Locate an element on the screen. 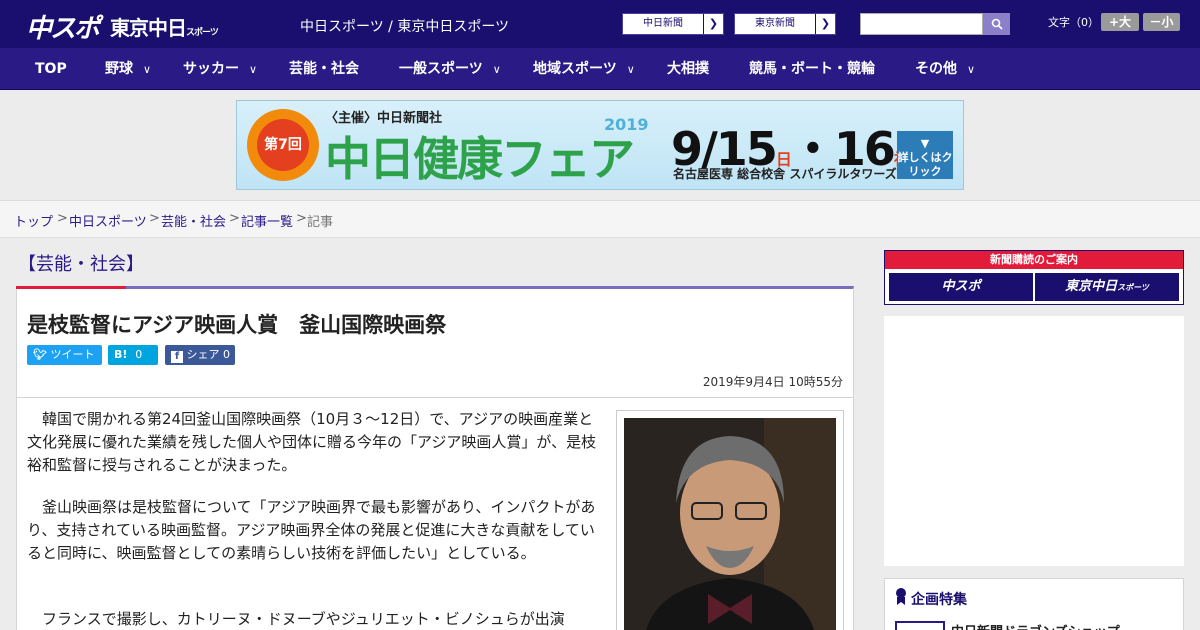 The width and height of the screenshot is (1200, 630). chunichi-shimbun-link-label: 中日新聞 is located at coordinates (663, 23).